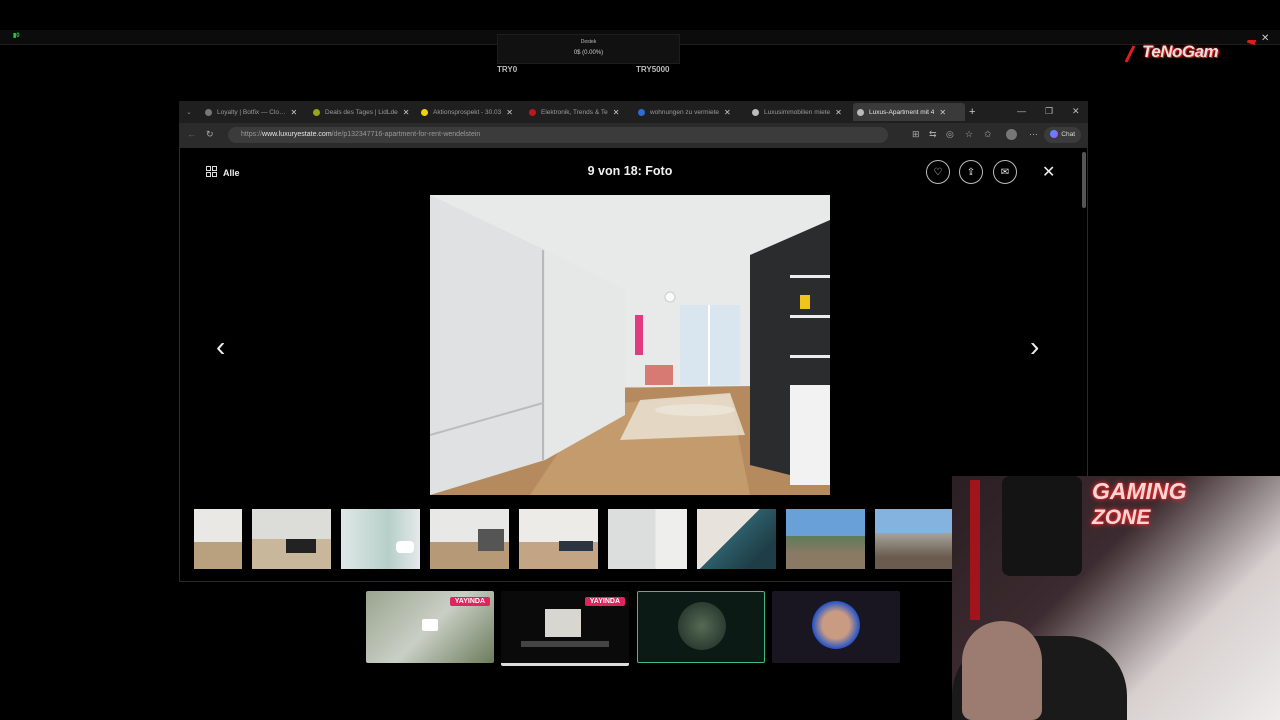  I want to click on tab-title: Aktionsprospekt - 30.03, so click(467, 112).